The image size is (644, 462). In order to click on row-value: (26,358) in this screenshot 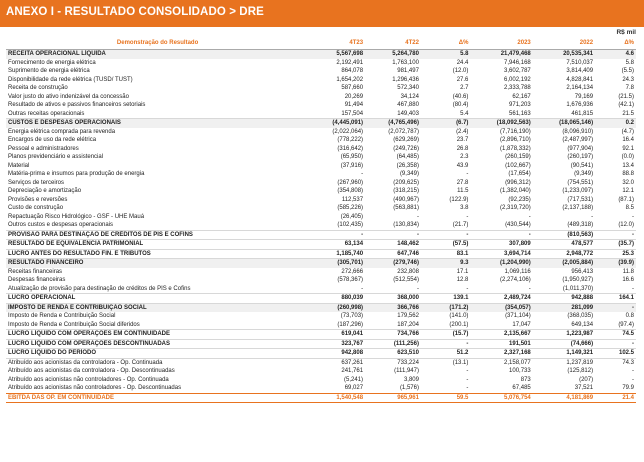, I will do `click(407, 165)`.